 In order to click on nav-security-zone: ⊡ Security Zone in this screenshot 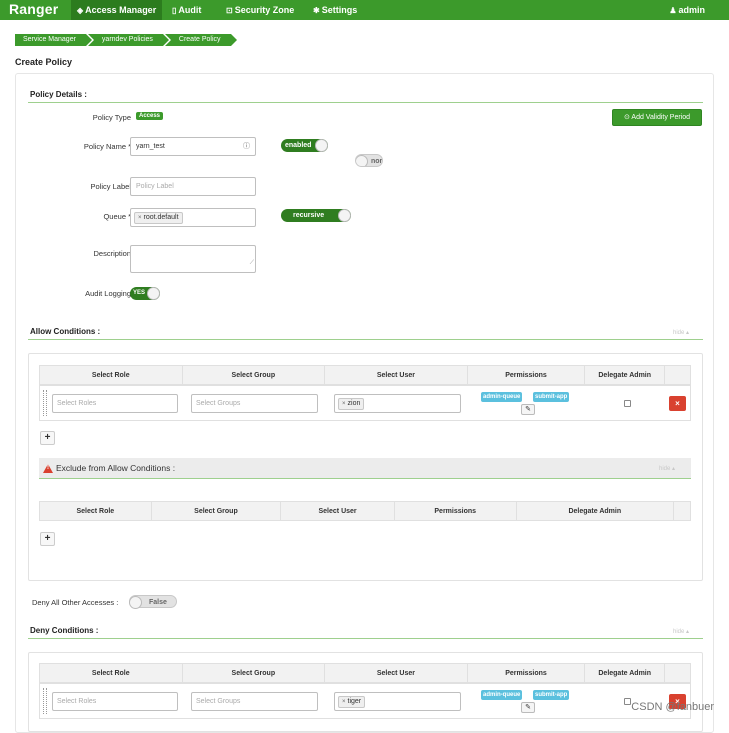, I will do `click(260, 10)`.